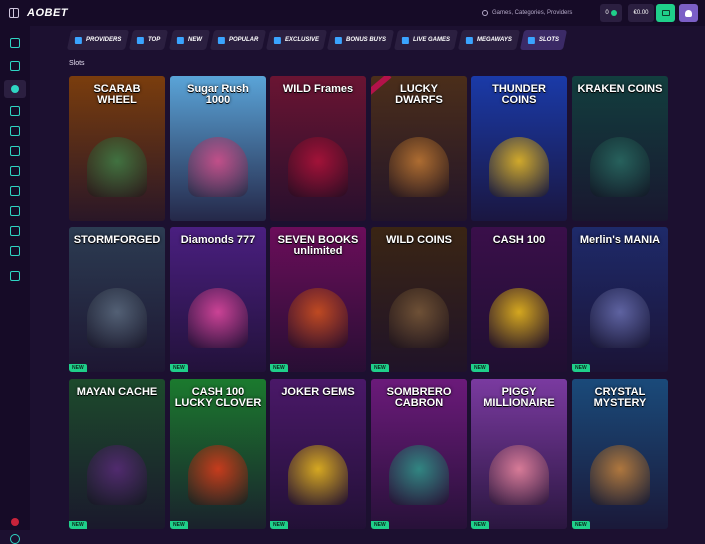  Describe the element at coordinates (78, 40) in the screenshot. I see `grid-icon` at that location.